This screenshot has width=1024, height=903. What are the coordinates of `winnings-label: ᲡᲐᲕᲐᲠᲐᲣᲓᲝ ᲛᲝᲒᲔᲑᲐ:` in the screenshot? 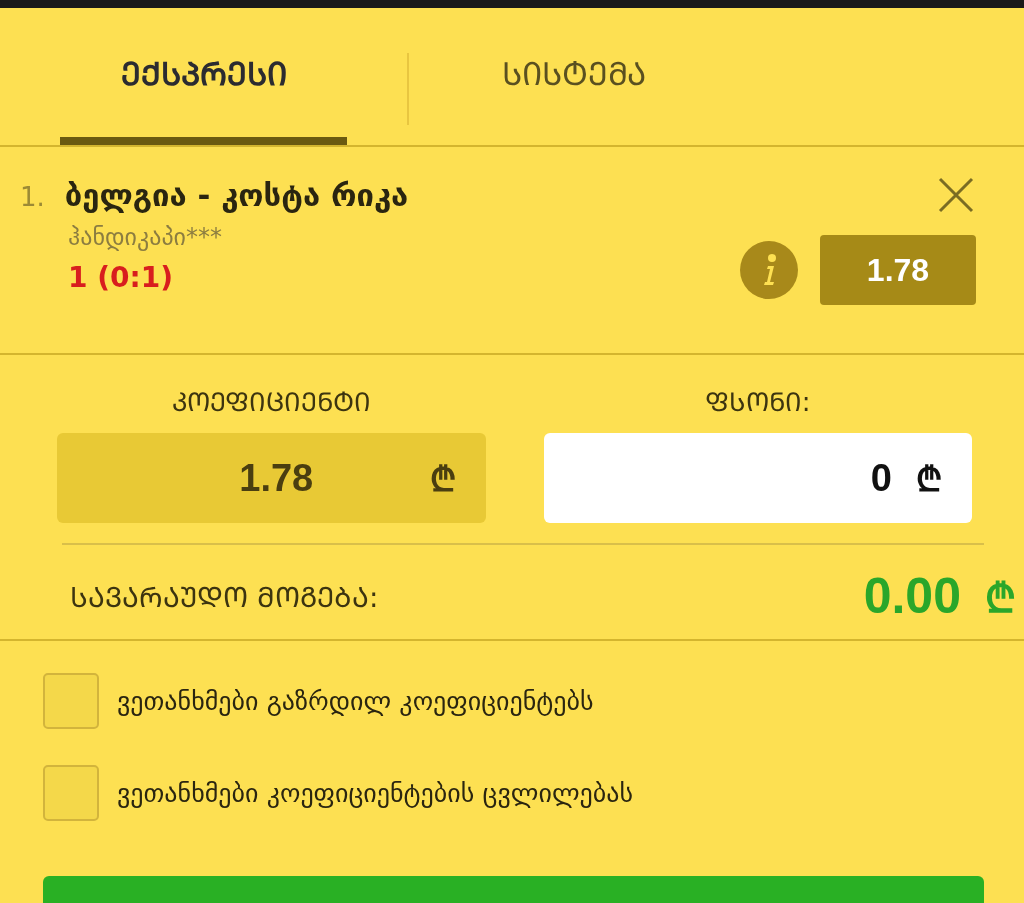 It's located at (225, 597).